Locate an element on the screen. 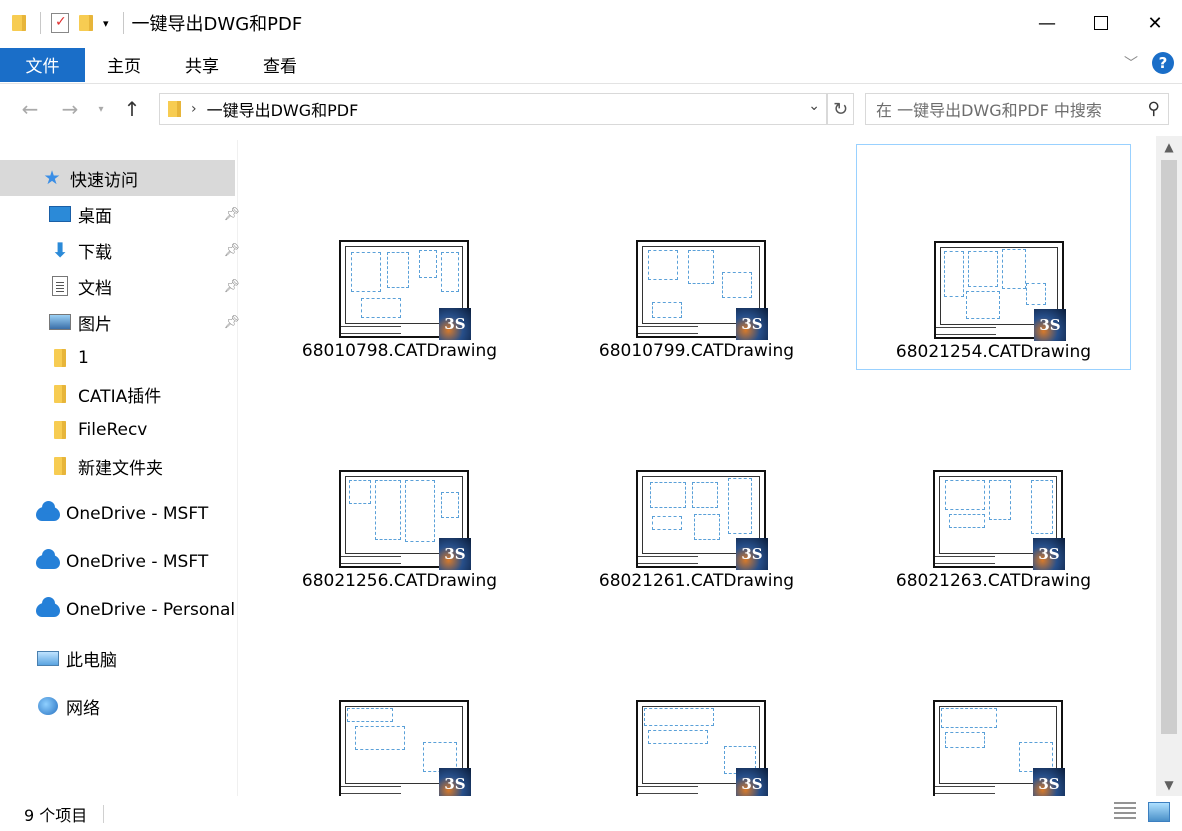  onedrive-cloud-icon is located at coordinates (48, 561).